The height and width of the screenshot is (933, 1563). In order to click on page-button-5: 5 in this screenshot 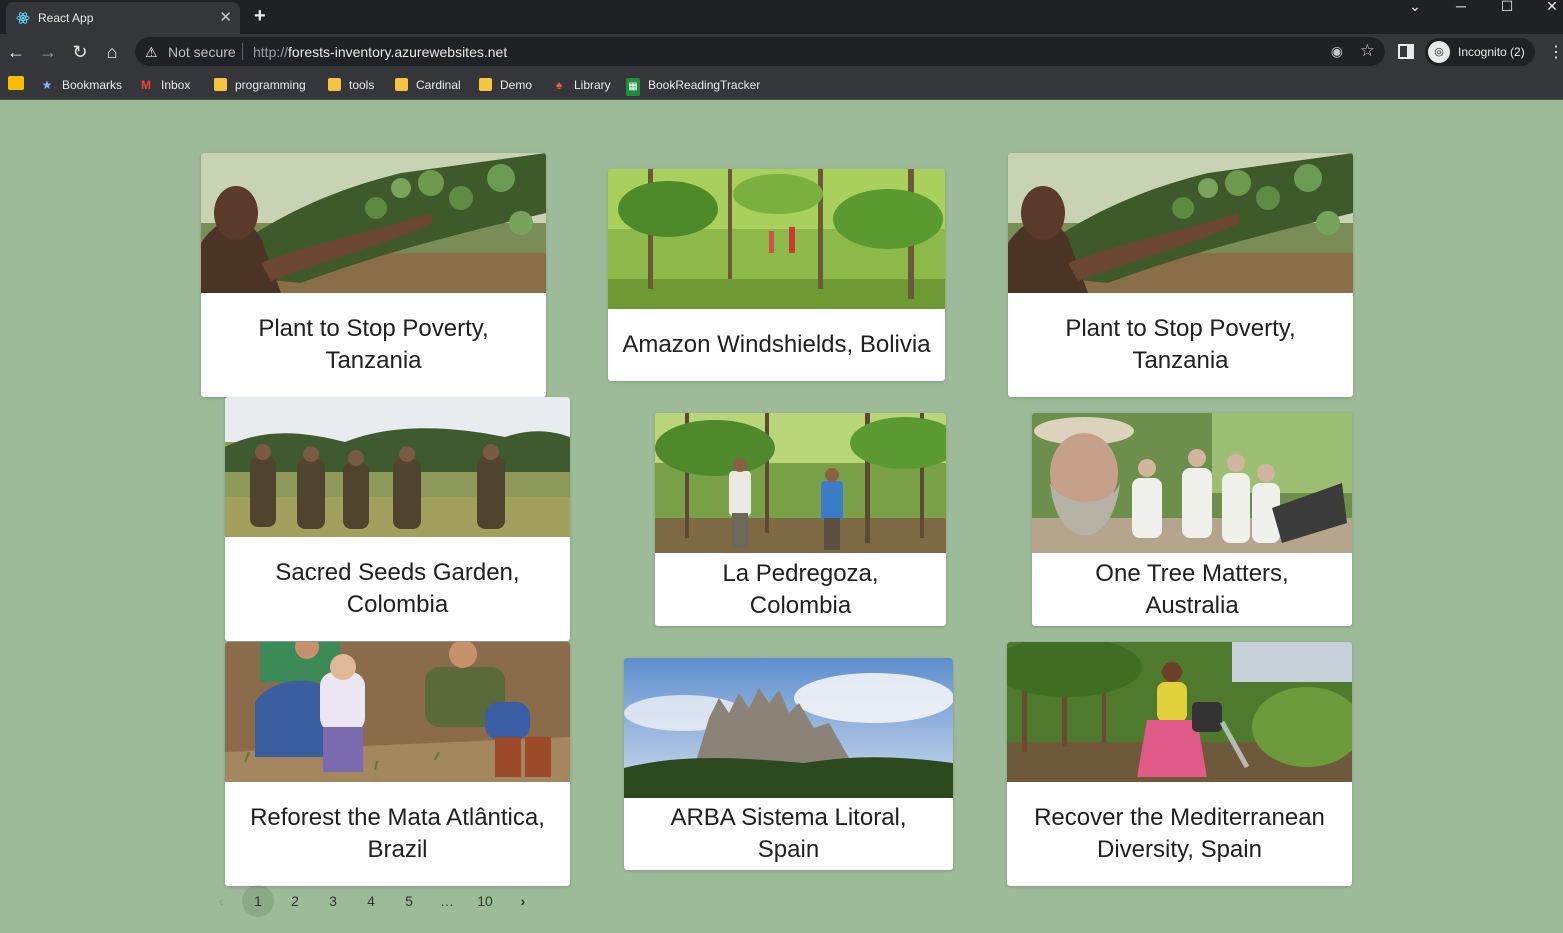, I will do `click(409, 901)`.